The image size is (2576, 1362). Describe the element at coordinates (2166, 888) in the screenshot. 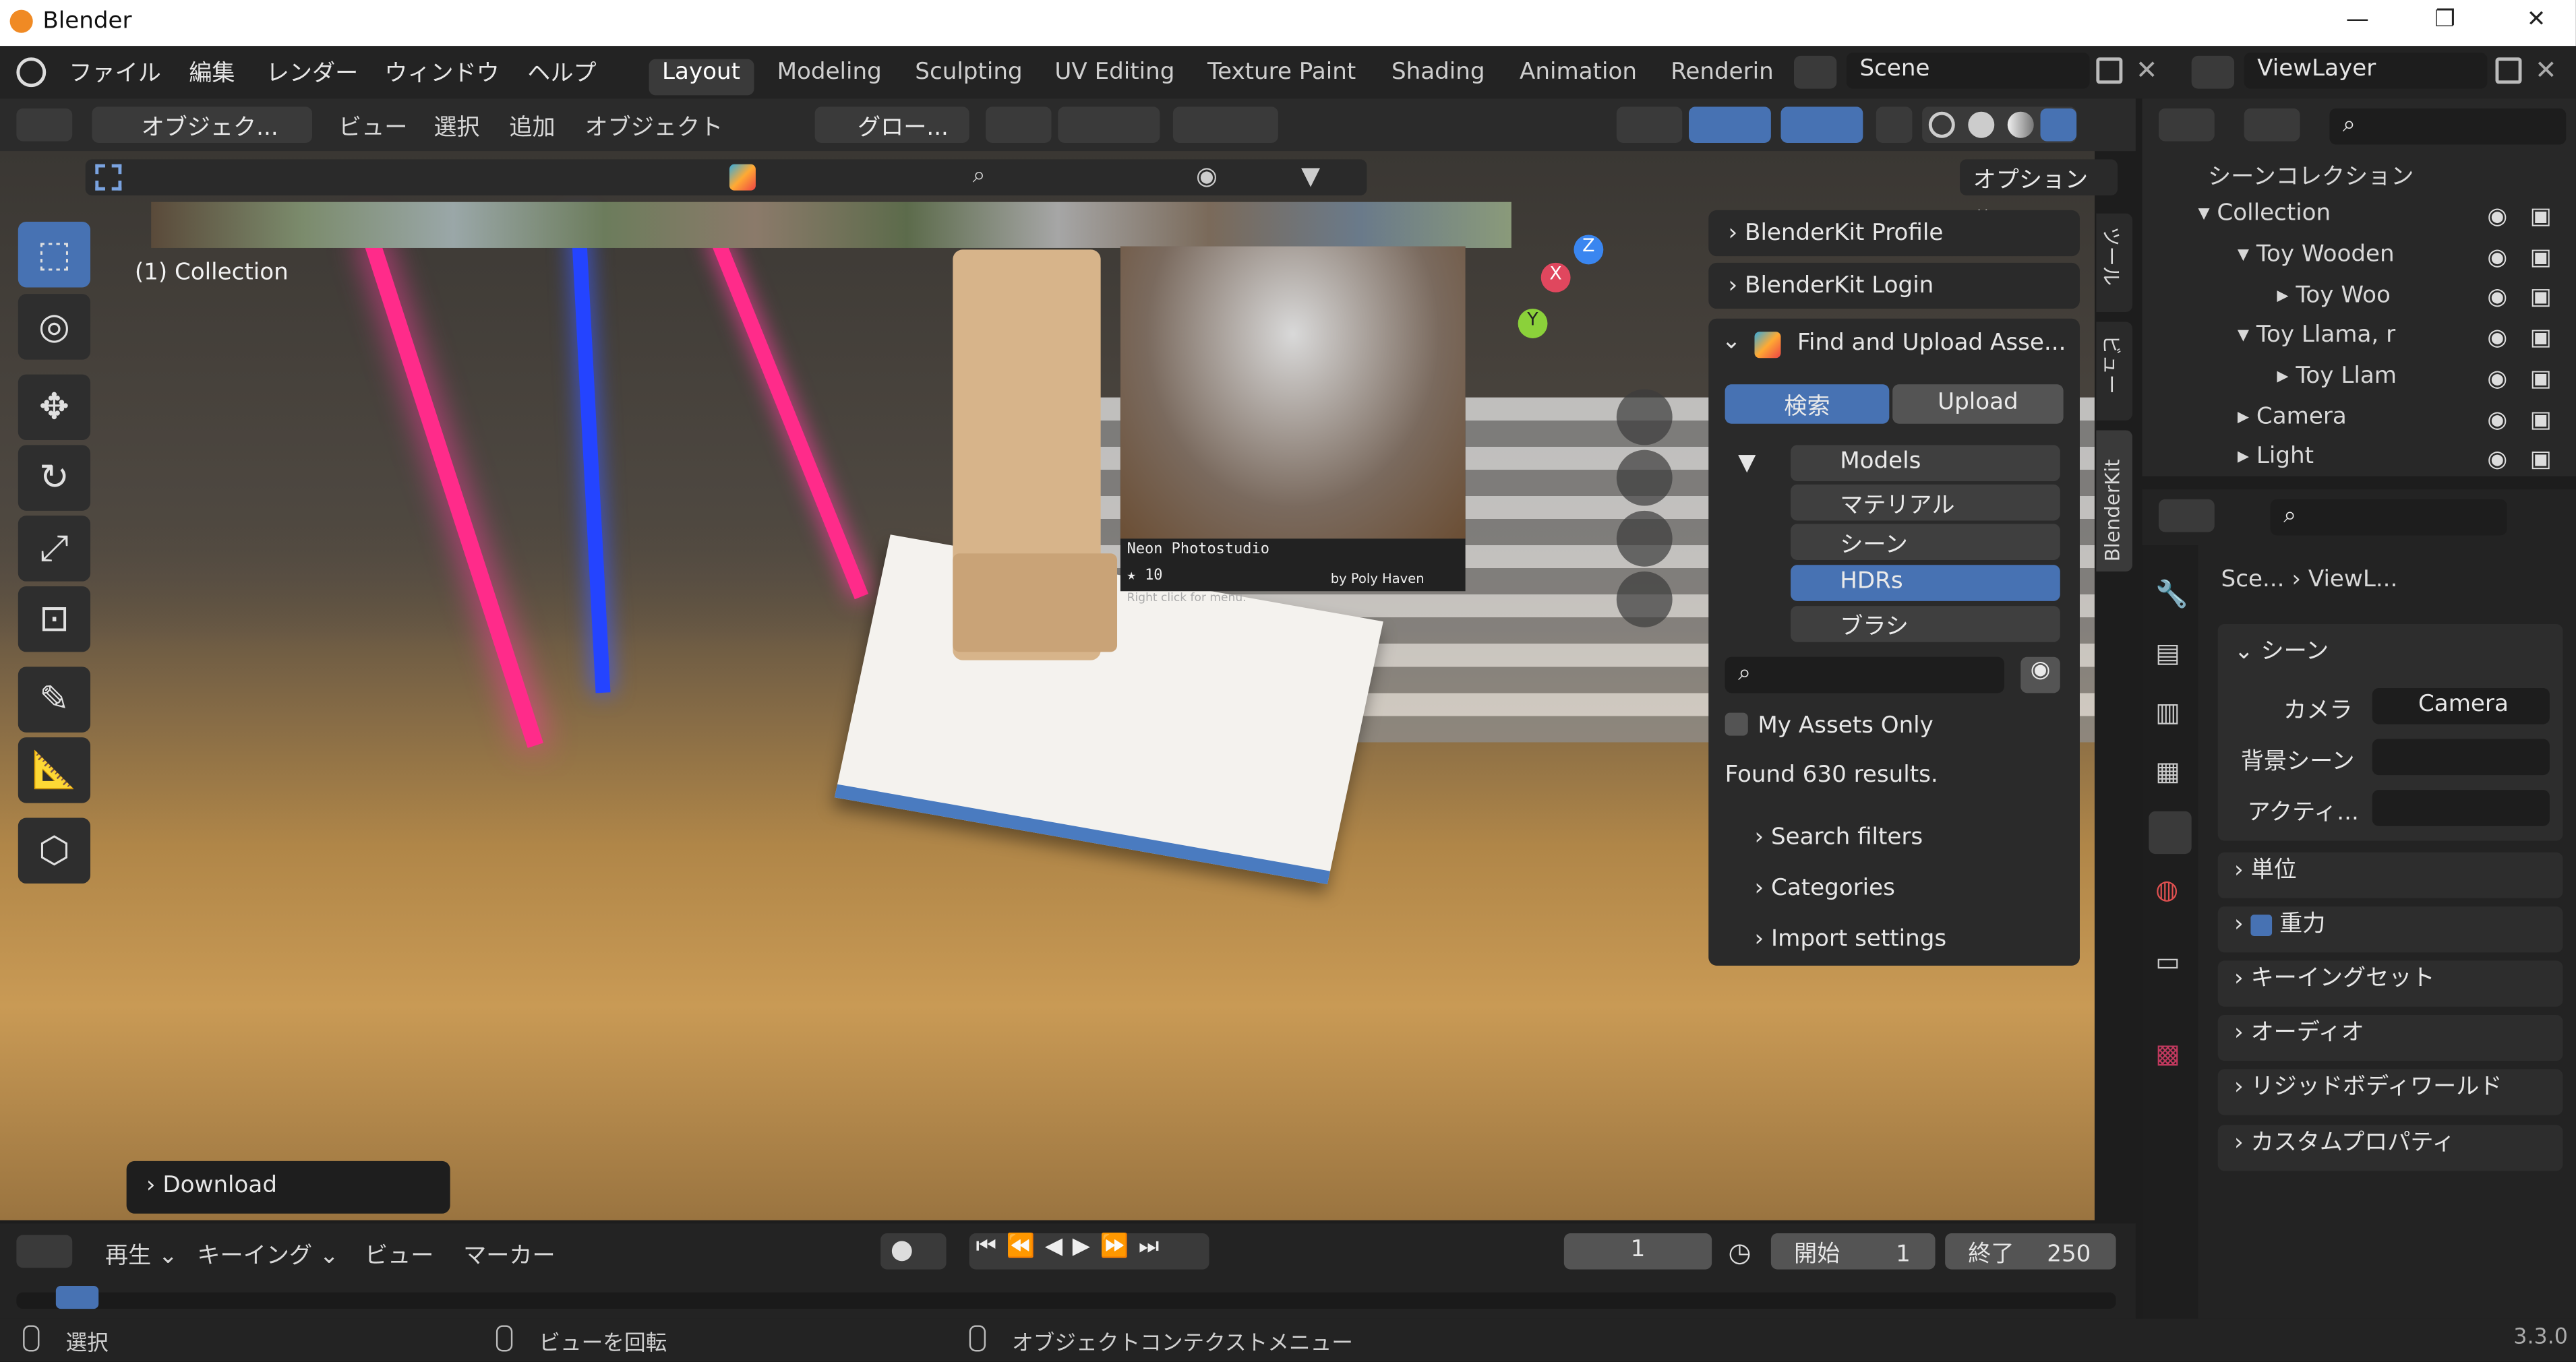

I see `world-properties-icon: ◍` at that location.